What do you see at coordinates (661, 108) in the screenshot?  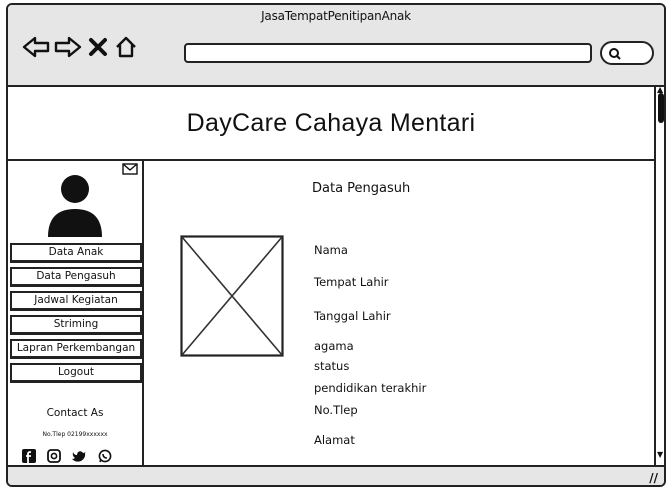 I see `scroll-thumb` at bounding box center [661, 108].